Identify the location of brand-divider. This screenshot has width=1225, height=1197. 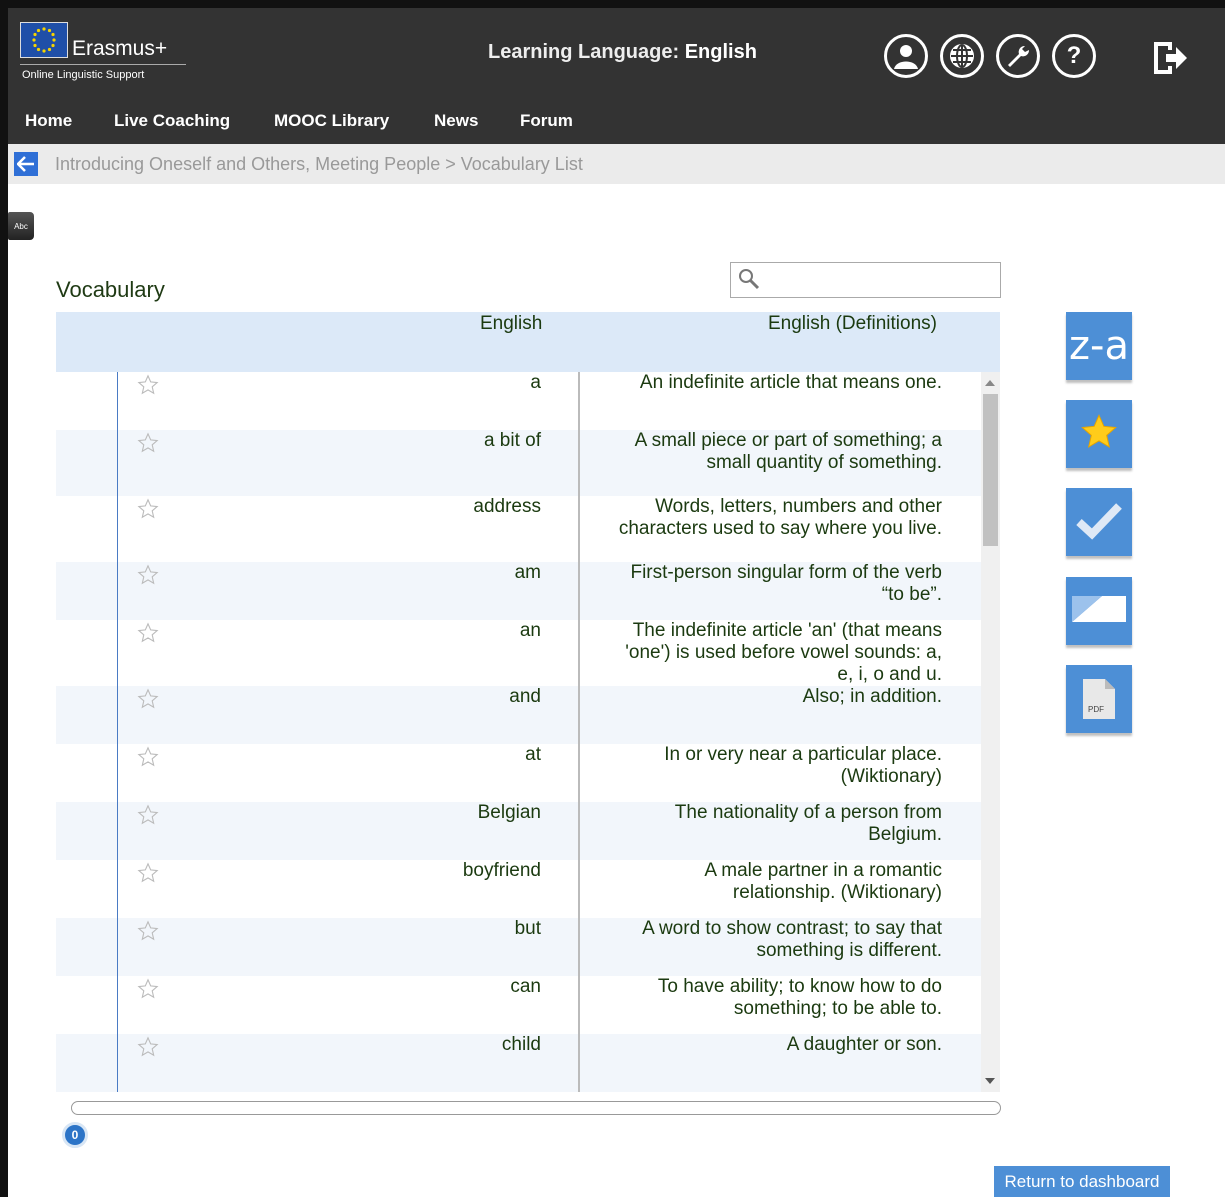
(103, 64).